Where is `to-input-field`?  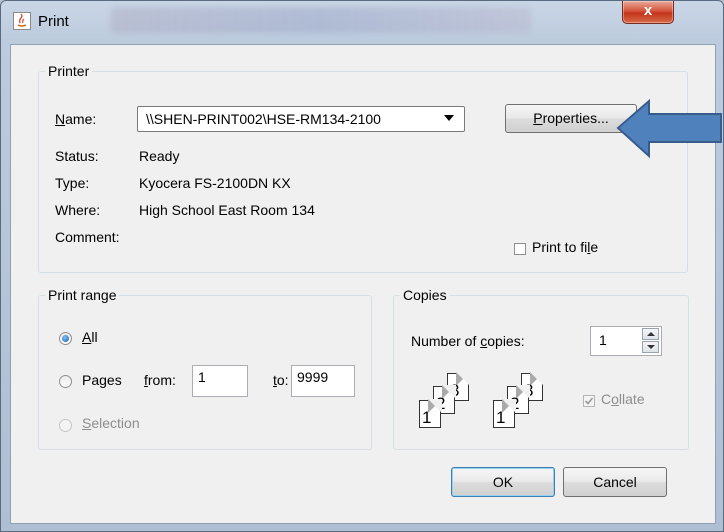 to-input-field is located at coordinates (323, 377).